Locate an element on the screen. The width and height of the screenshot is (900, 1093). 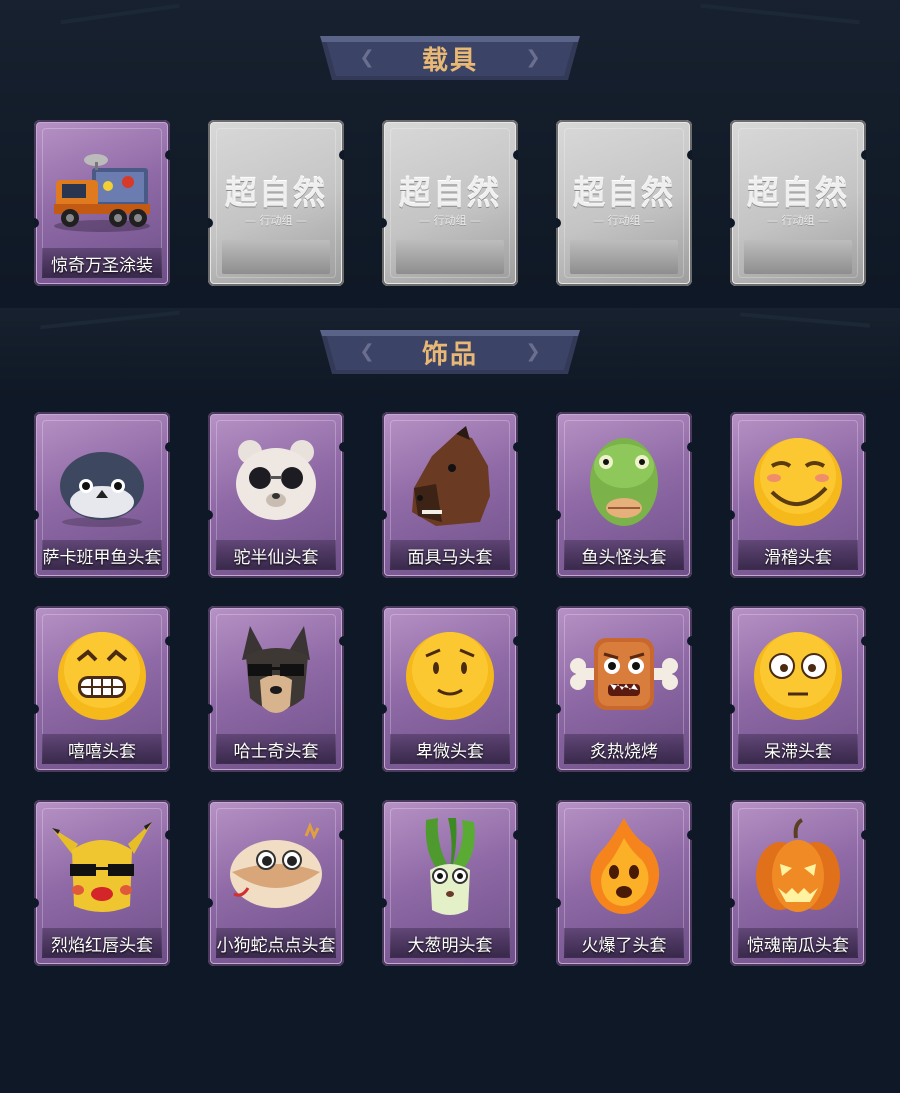
accessory-card: 面具马头套 is located at coordinates (450, 495).